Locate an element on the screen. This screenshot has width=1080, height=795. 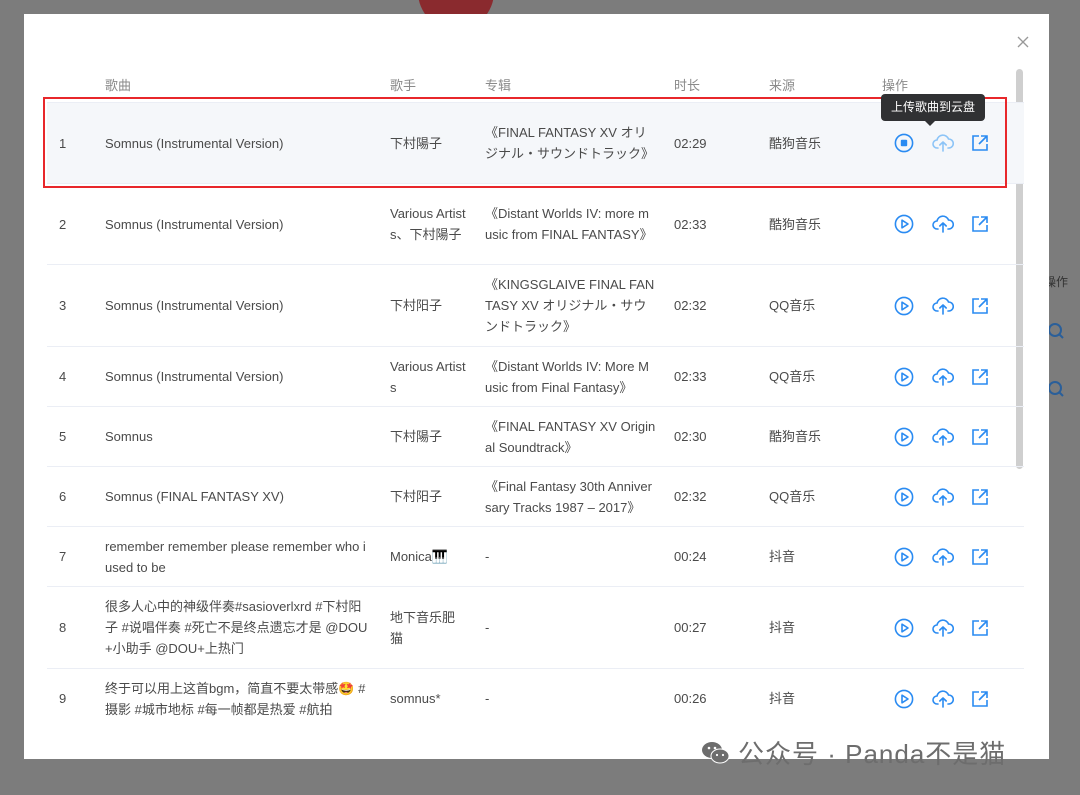
row-index: 3 is located at coordinates (76, 305).